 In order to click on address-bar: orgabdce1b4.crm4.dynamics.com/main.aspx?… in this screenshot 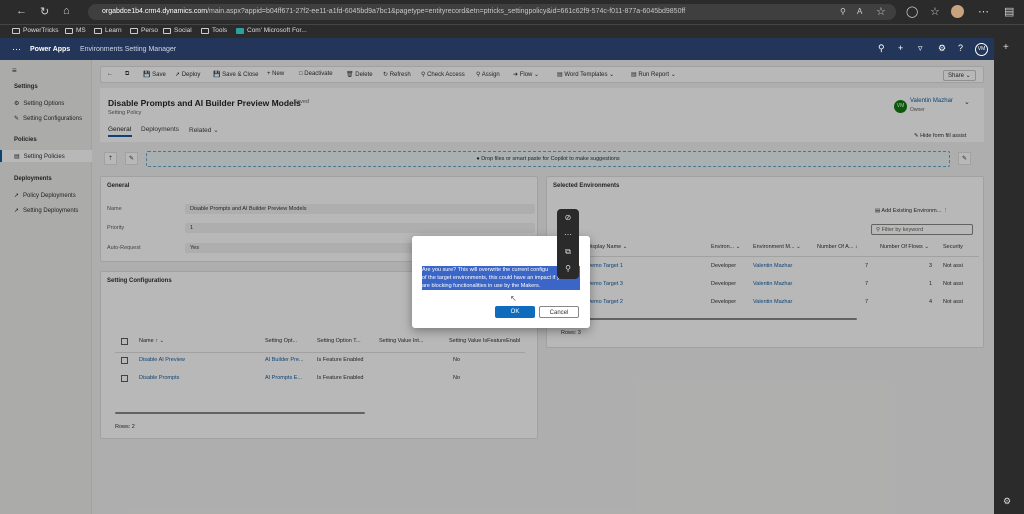, I will do `click(492, 12)`.